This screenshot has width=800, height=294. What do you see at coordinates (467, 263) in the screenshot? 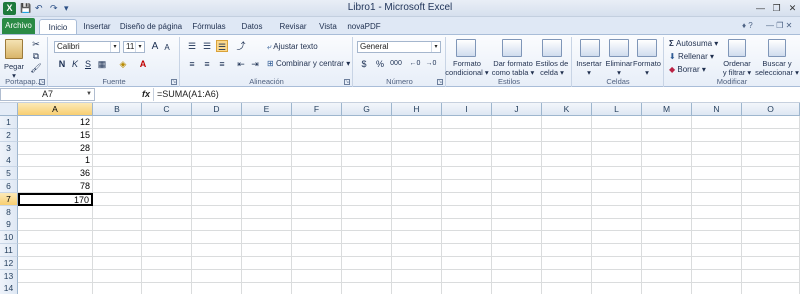
I see `cell-i12` at bounding box center [467, 263].